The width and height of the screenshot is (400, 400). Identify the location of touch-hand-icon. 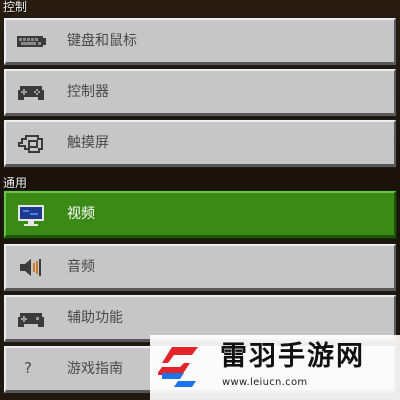
(31, 143).